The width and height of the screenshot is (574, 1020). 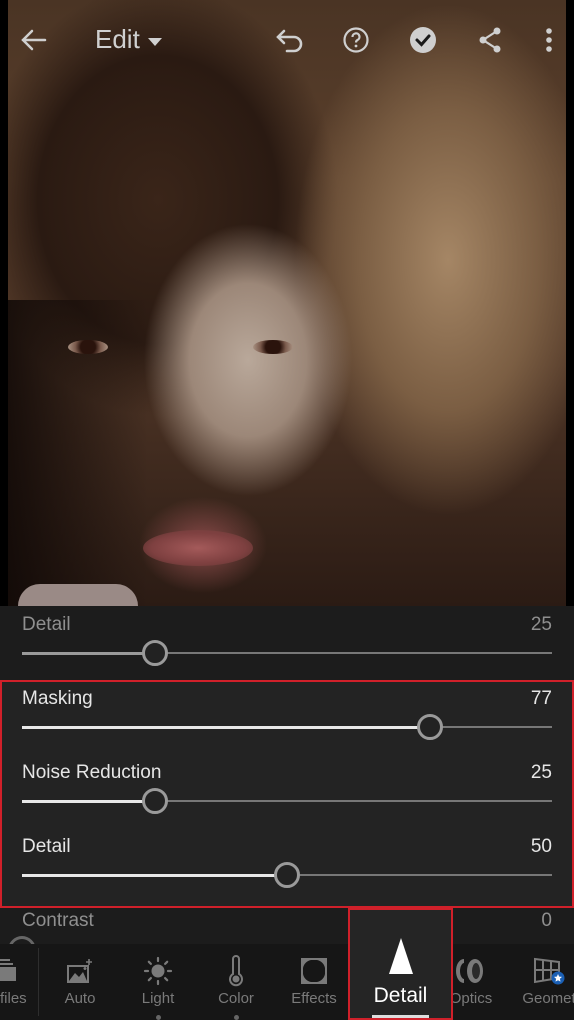 What do you see at coordinates (57, 698) in the screenshot?
I see `slider-label: Masking` at bounding box center [57, 698].